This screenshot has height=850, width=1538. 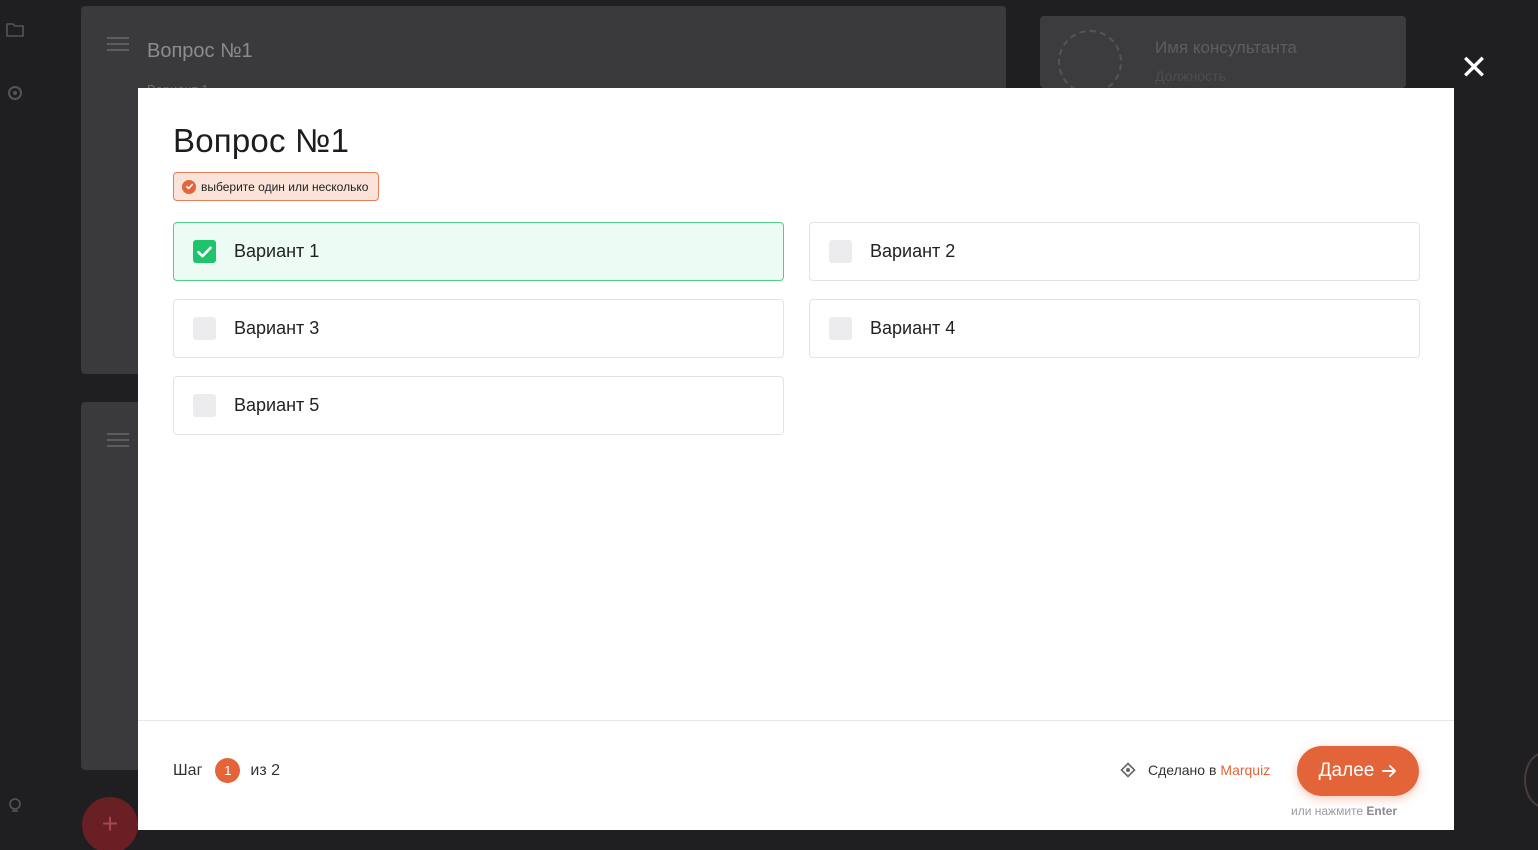 I want to click on background-widget-button, so click(x=1531, y=780).